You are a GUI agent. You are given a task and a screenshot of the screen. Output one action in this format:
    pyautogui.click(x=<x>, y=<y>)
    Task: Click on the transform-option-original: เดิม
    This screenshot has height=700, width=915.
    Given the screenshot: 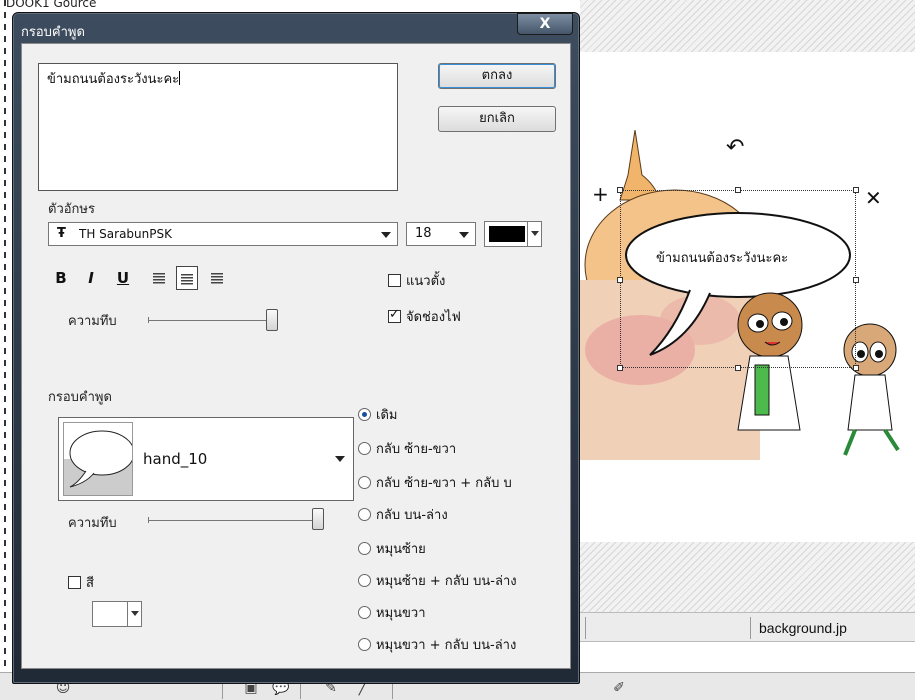 What is the action you would take?
    pyautogui.click(x=377, y=414)
    